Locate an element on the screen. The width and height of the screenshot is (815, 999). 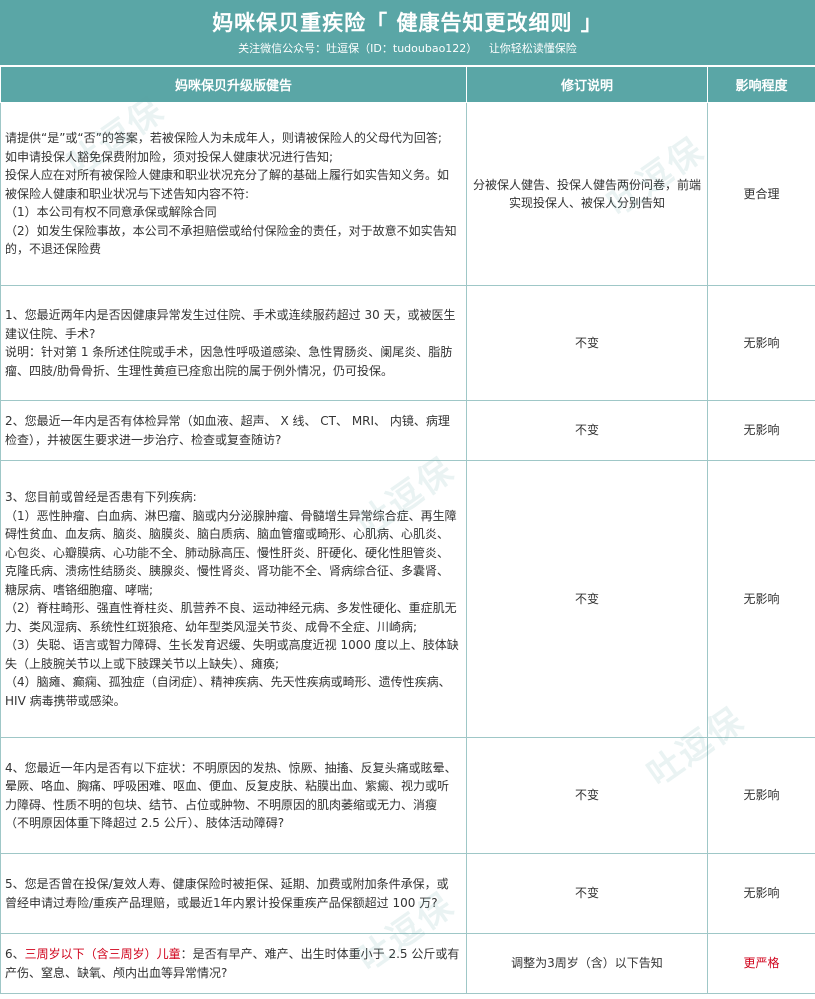
question-line: 请提供“是”或“否”的答案，若被保险人为未成年人，则请被保险人的父母代为回答; is located at coordinates (223, 138).